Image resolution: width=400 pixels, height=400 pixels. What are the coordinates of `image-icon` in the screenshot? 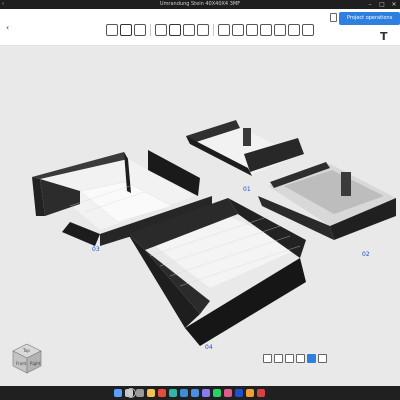 It's located at (140, 30).